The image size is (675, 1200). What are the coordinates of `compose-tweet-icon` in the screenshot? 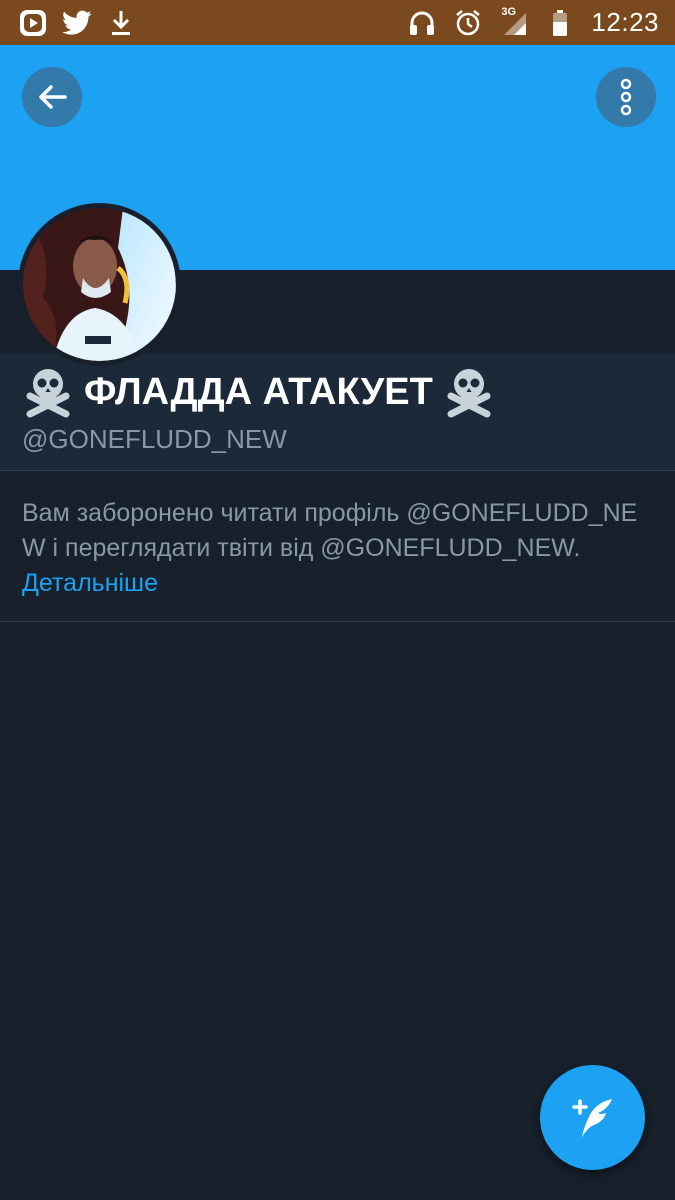 It's located at (591, 1117).